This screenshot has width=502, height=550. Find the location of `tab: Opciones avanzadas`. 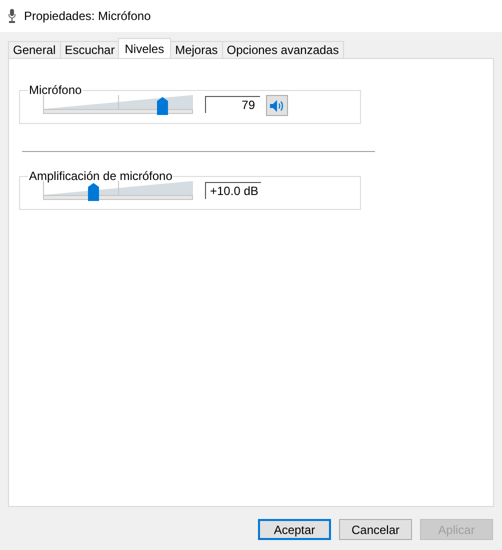

tab: Opciones avanzadas is located at coordinates (283, 49).